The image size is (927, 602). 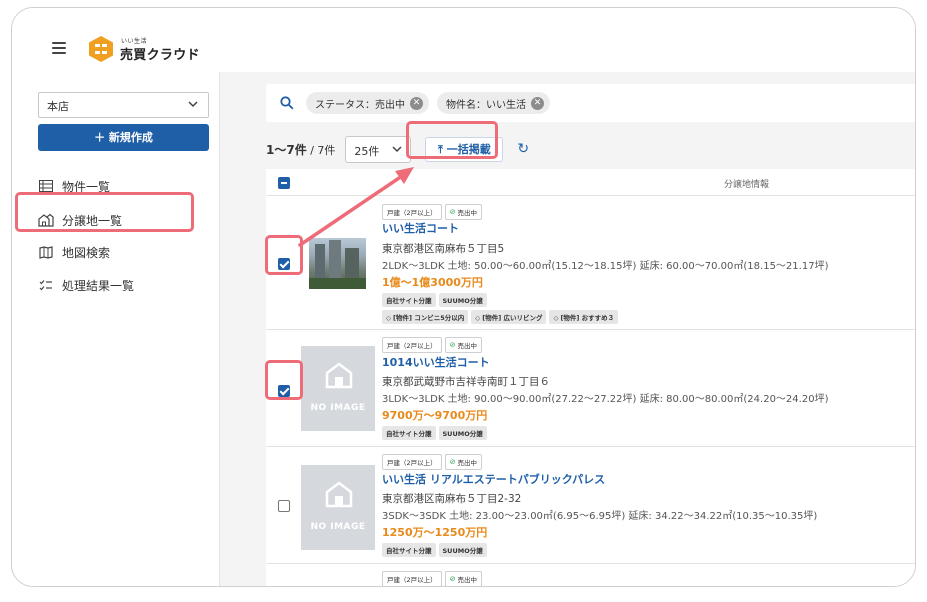 I want to click on property-name-link: 1014いい生活コート, so click(x=436, y=362).